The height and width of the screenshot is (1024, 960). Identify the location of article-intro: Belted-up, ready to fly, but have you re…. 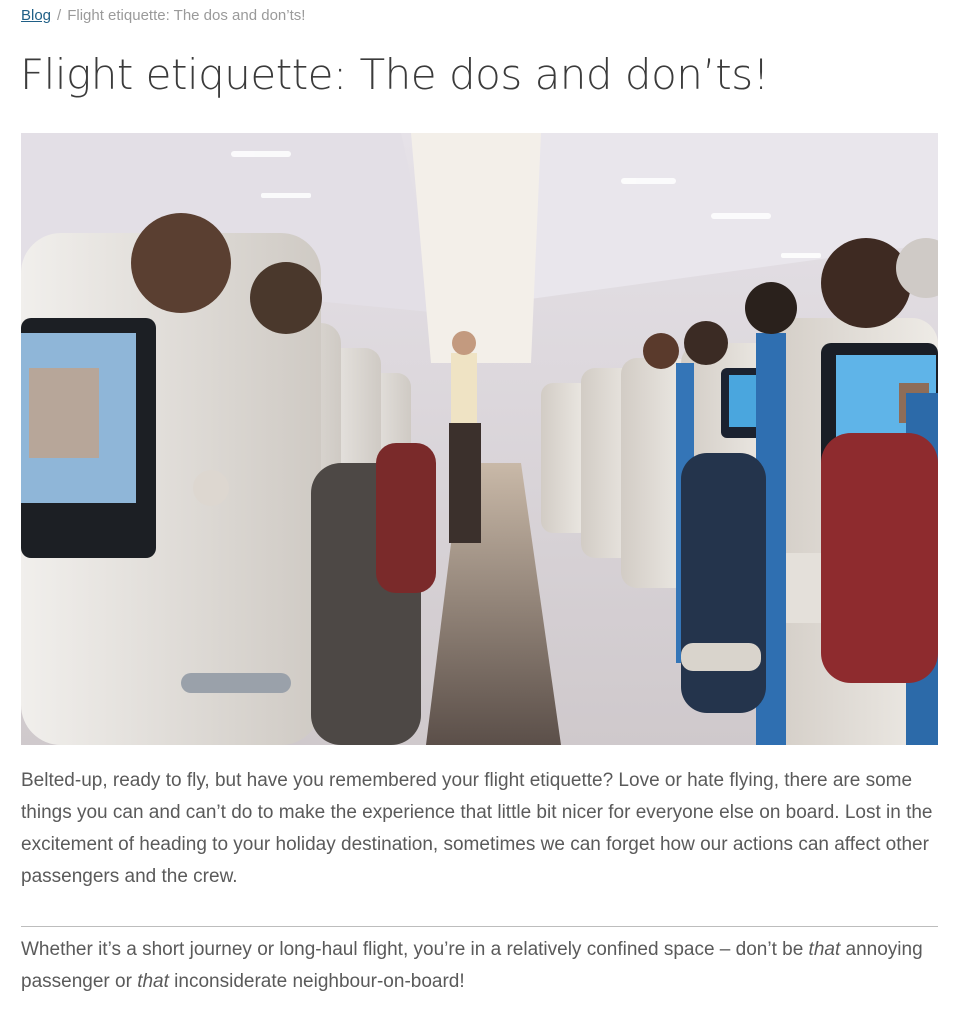
(477, 828).